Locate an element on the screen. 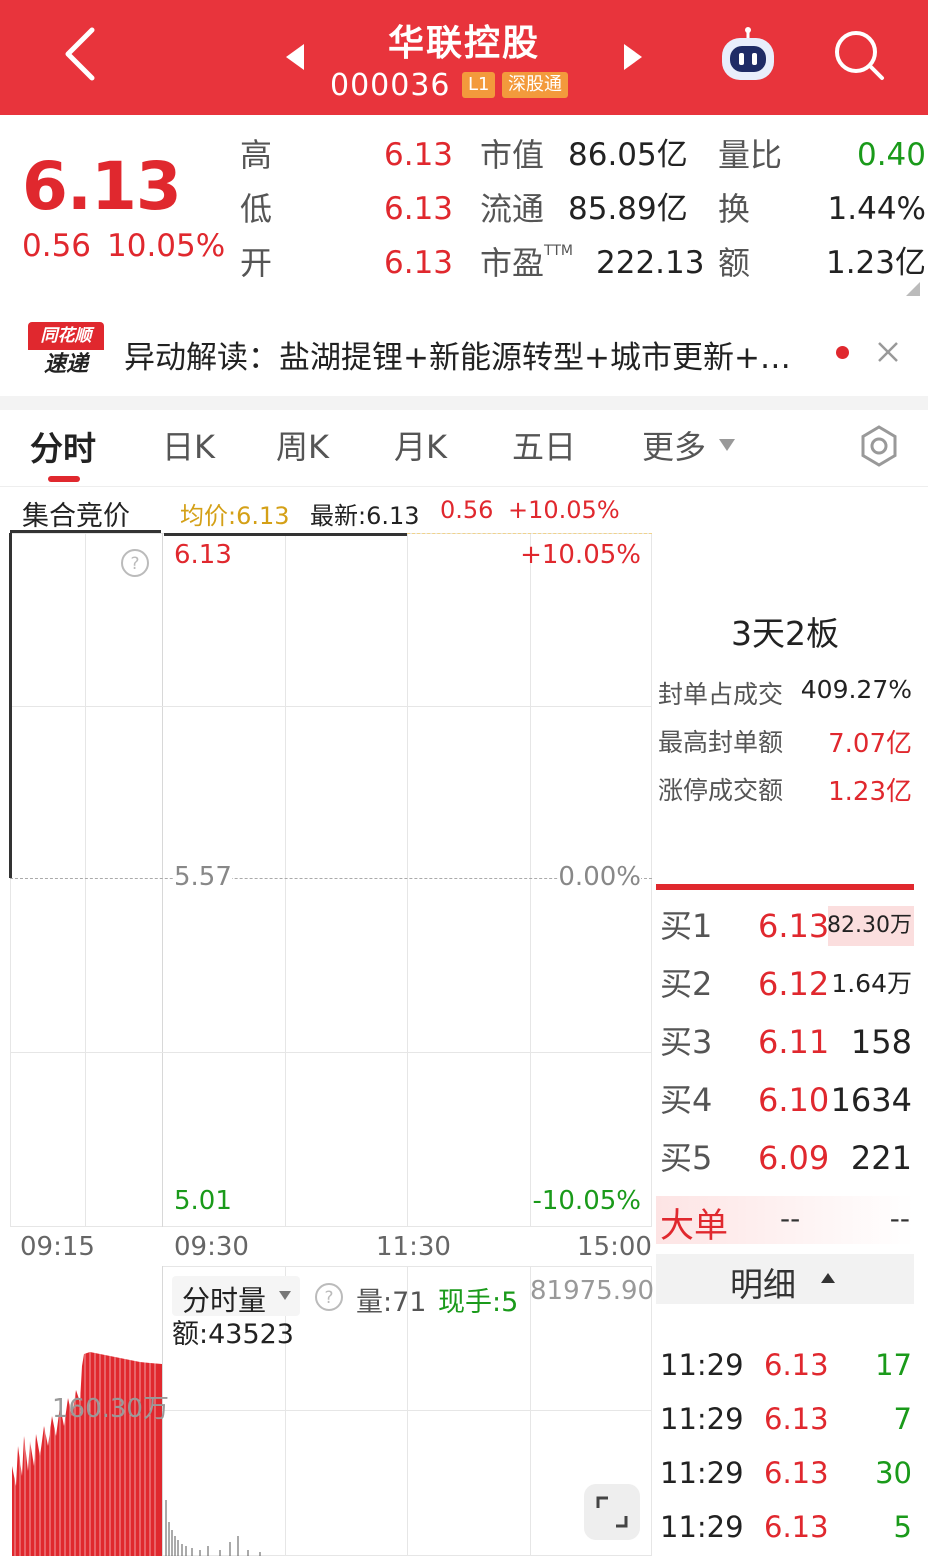 This screenshot has width=928, height=1565. latest-change-pct: +10.05% is located at coordinates (564, 510).